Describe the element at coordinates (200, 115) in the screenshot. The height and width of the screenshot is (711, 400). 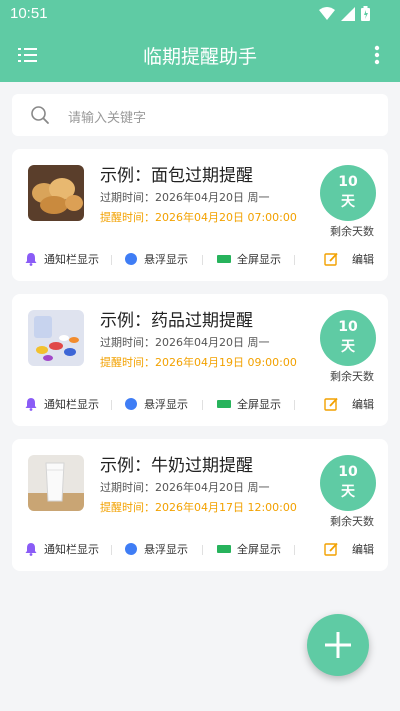
I see `search-bar: 请输入关键字` at that location.